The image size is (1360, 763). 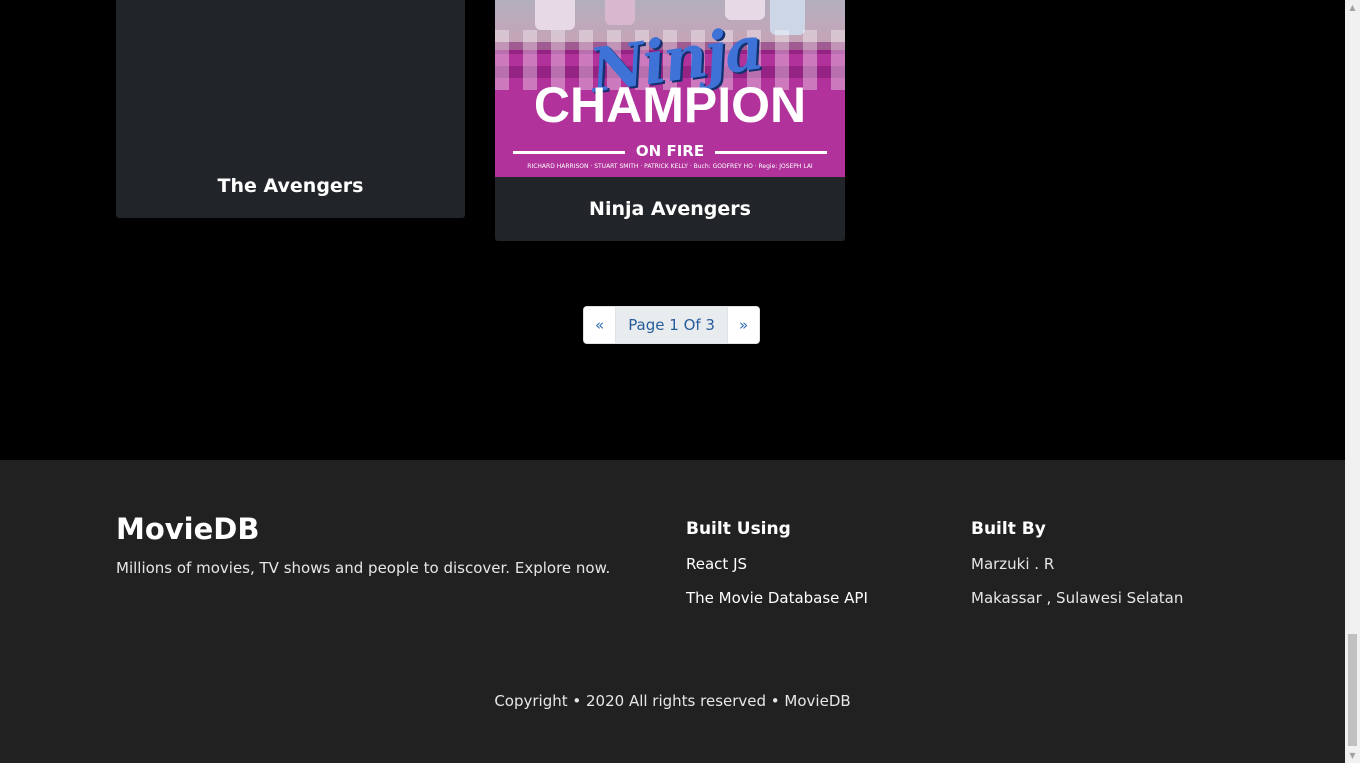 I want to click on built-by-author: Marzuki . R, so click(x=1013, y=564).